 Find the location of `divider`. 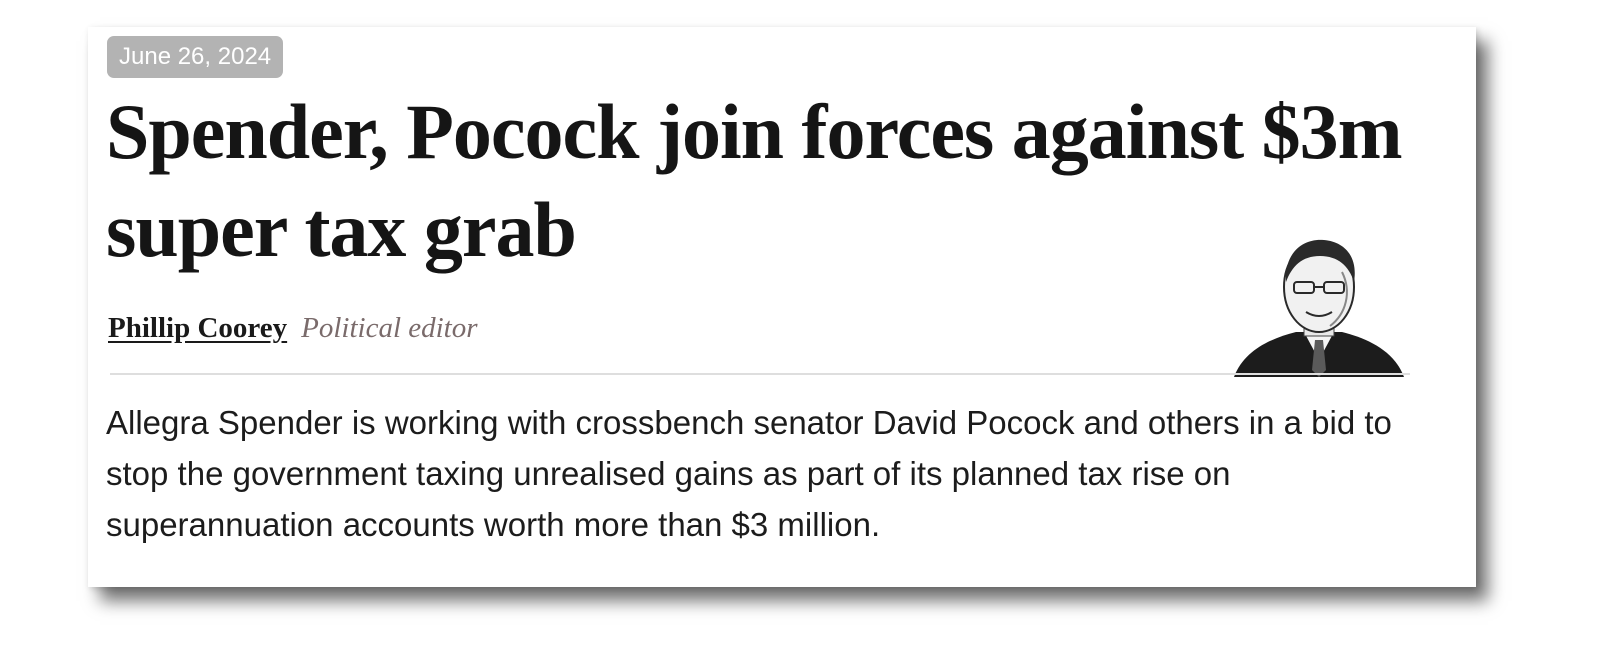

divider is located at coordinates (760, 374).